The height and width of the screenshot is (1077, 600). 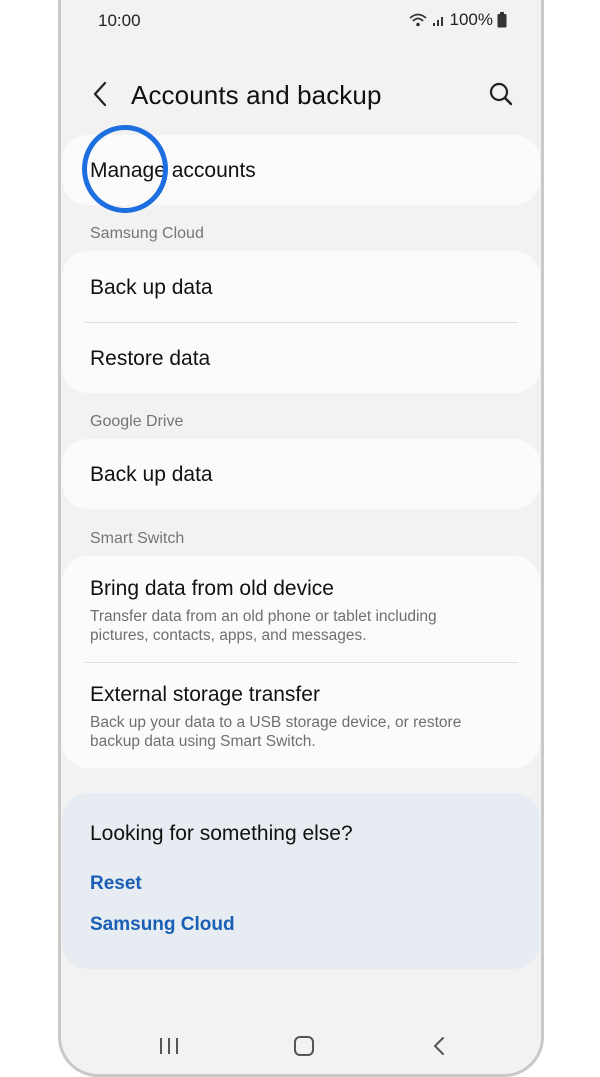 I want to click on section-label-google-drive: Google Drive, so click(x=137, y=421).